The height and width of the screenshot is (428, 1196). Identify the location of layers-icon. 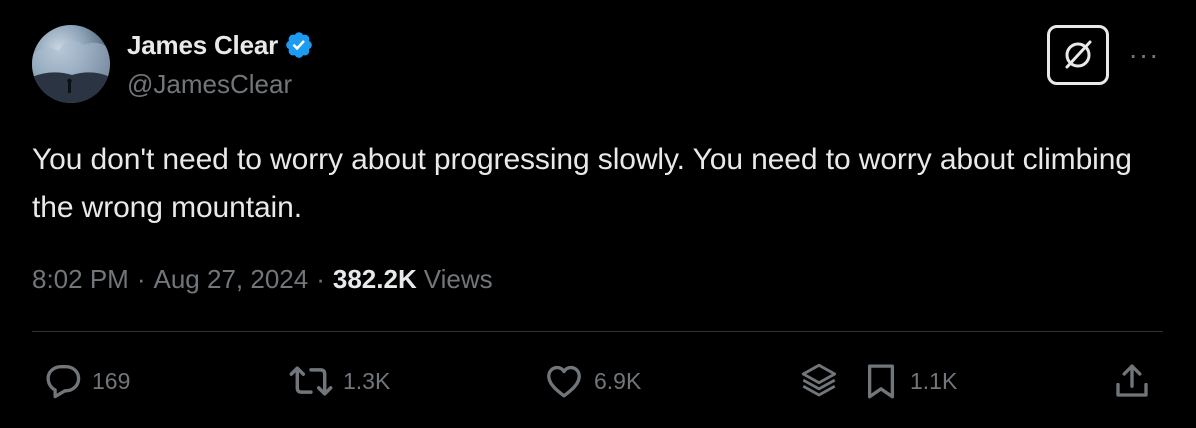
(819, 380).